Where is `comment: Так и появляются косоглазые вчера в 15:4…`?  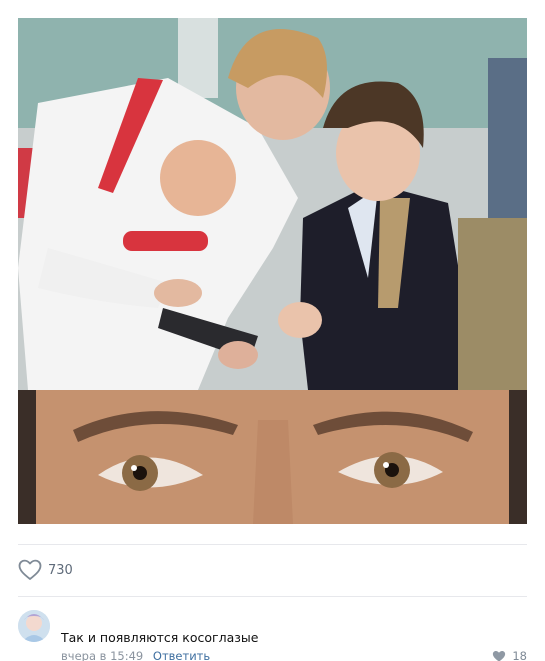 comment: Так и появляются косоглазые вчера в 15:4… is located at coordinates (272, 635).